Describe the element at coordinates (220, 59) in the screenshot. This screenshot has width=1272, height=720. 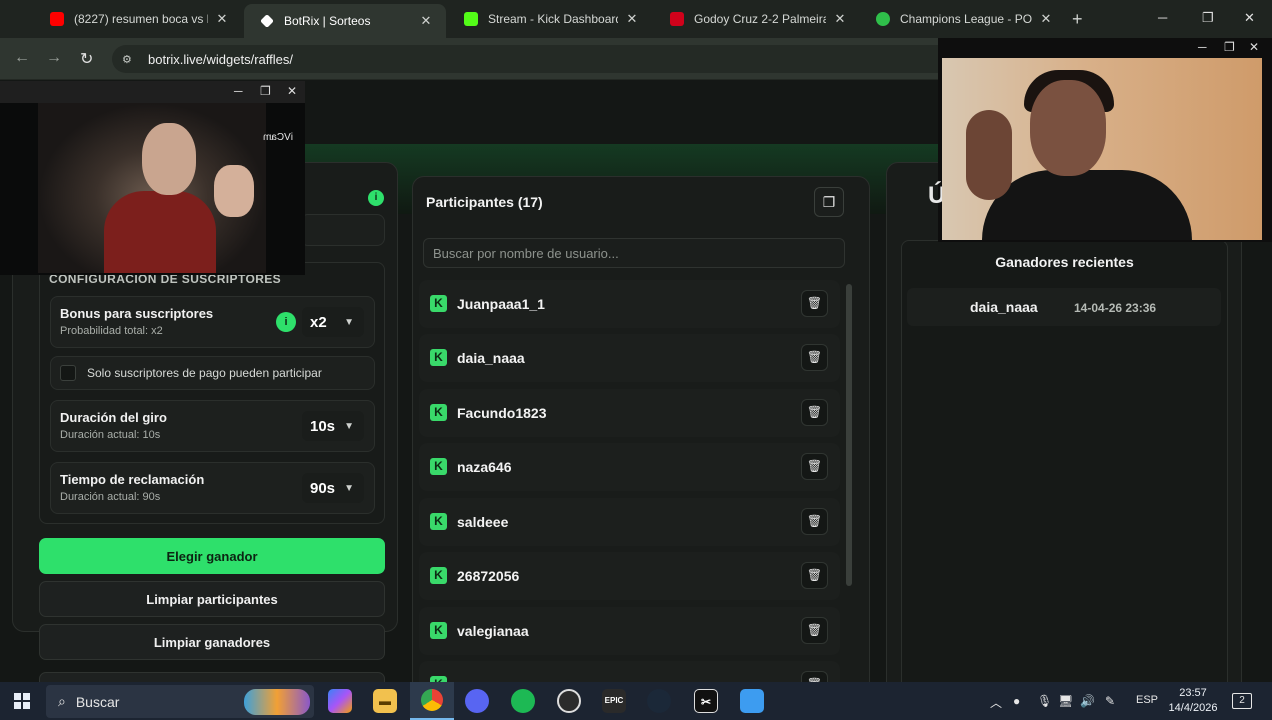
I see `url-text: botrix.live/widgets/raffles/` at that location.